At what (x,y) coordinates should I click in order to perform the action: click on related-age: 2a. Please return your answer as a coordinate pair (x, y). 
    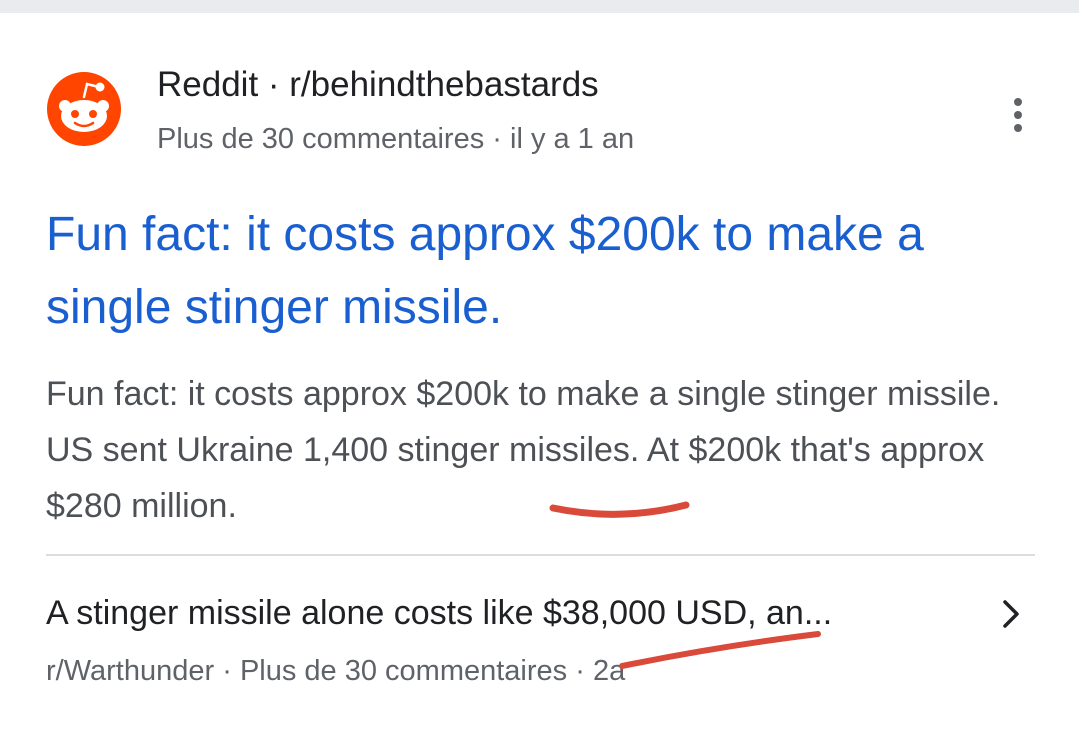
    Looking at the image, I should click on (609, 671).